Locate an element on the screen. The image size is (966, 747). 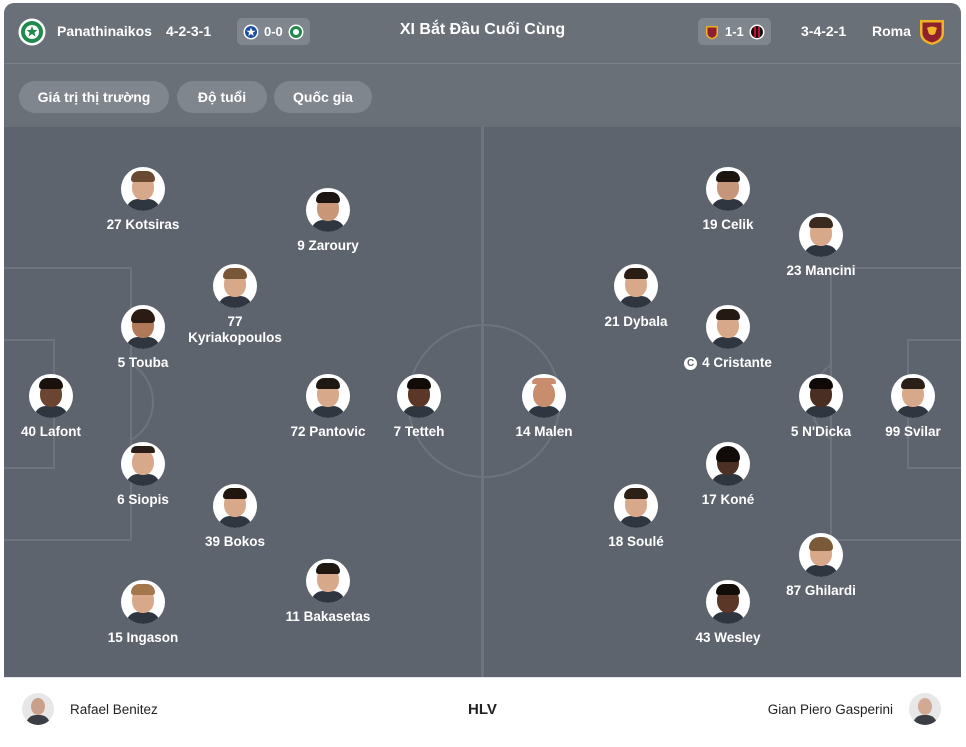
home-player: 27 Kotsiras is located at coordinates (143, 200).